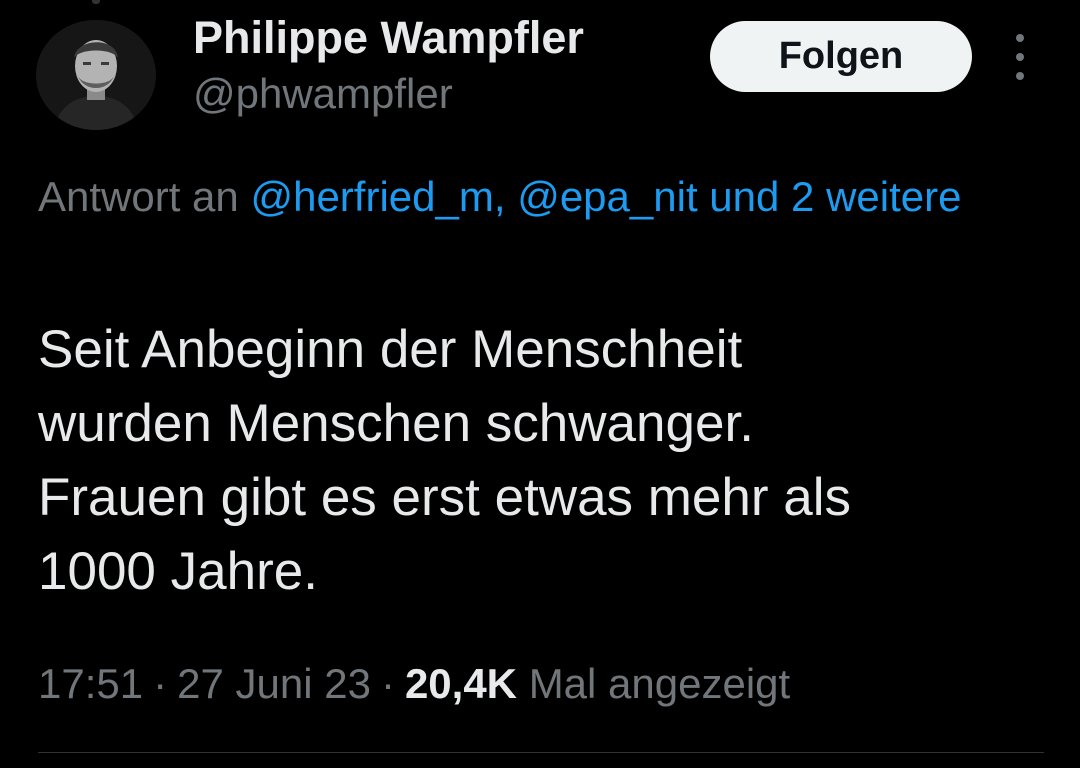 Image resolution: width=1080 pixels, height=768 pixels. What do you see at coordinates (841, 56) in the screenshot?
I see `follow-button: Folgen` at bounding box center [841, 56].